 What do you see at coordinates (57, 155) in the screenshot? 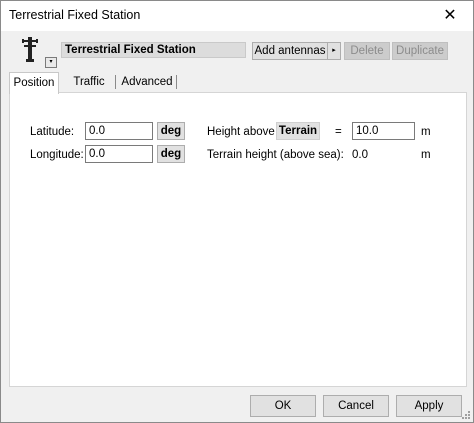
I see `longitude-label: Longitude:` at bounding box center [57, 155].